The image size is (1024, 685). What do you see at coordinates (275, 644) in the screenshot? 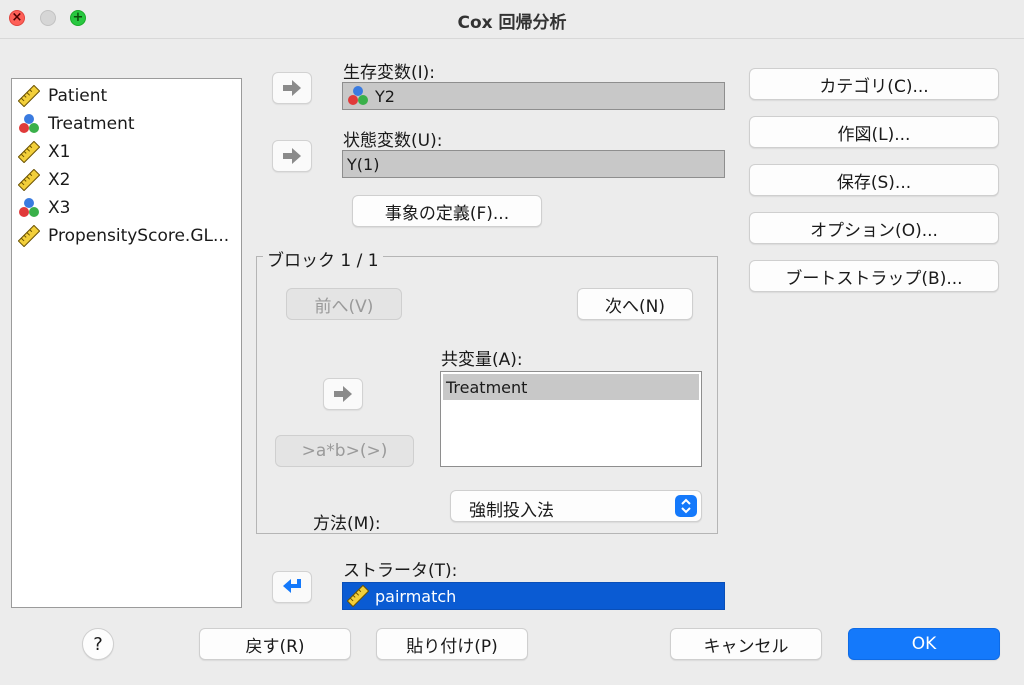
I see `reset-button: 戻す(R)` at bounding box center [275, 644].